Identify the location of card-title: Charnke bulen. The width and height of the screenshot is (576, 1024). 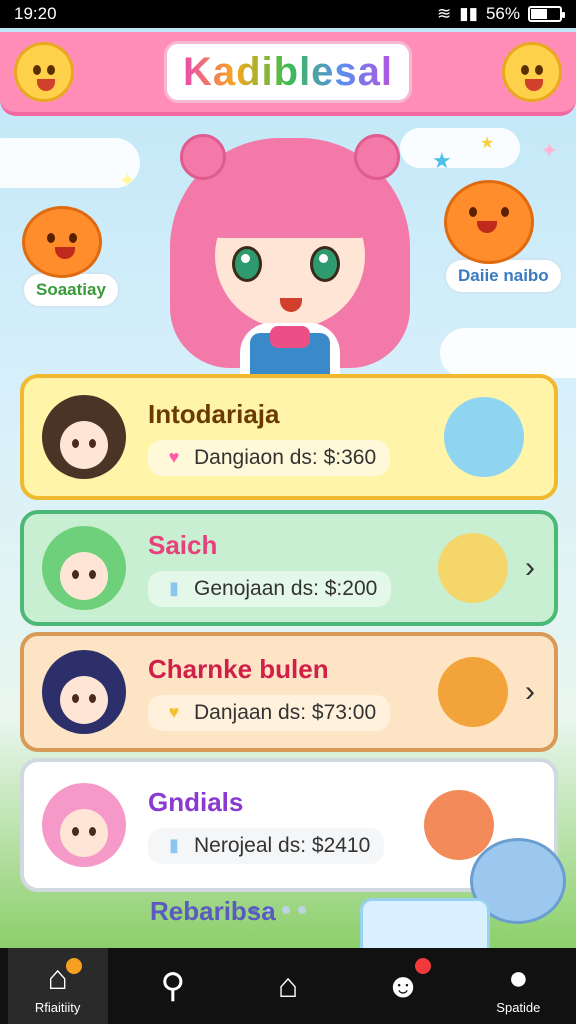
(238, 668).